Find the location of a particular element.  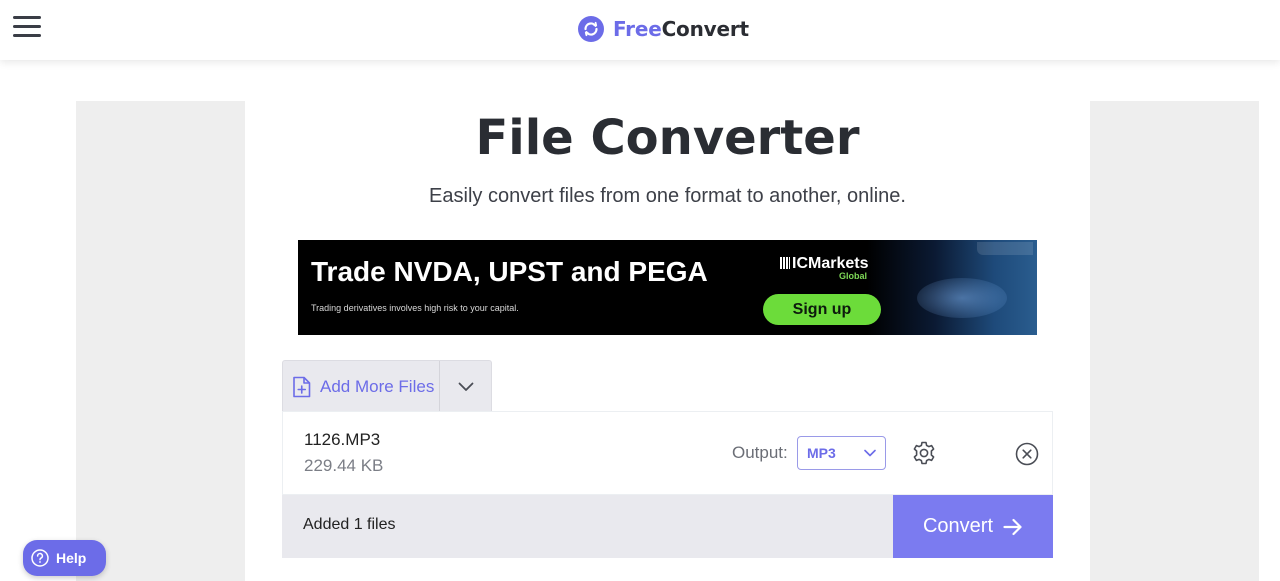

page-title: File Converter is located at coordinates (667, 138).